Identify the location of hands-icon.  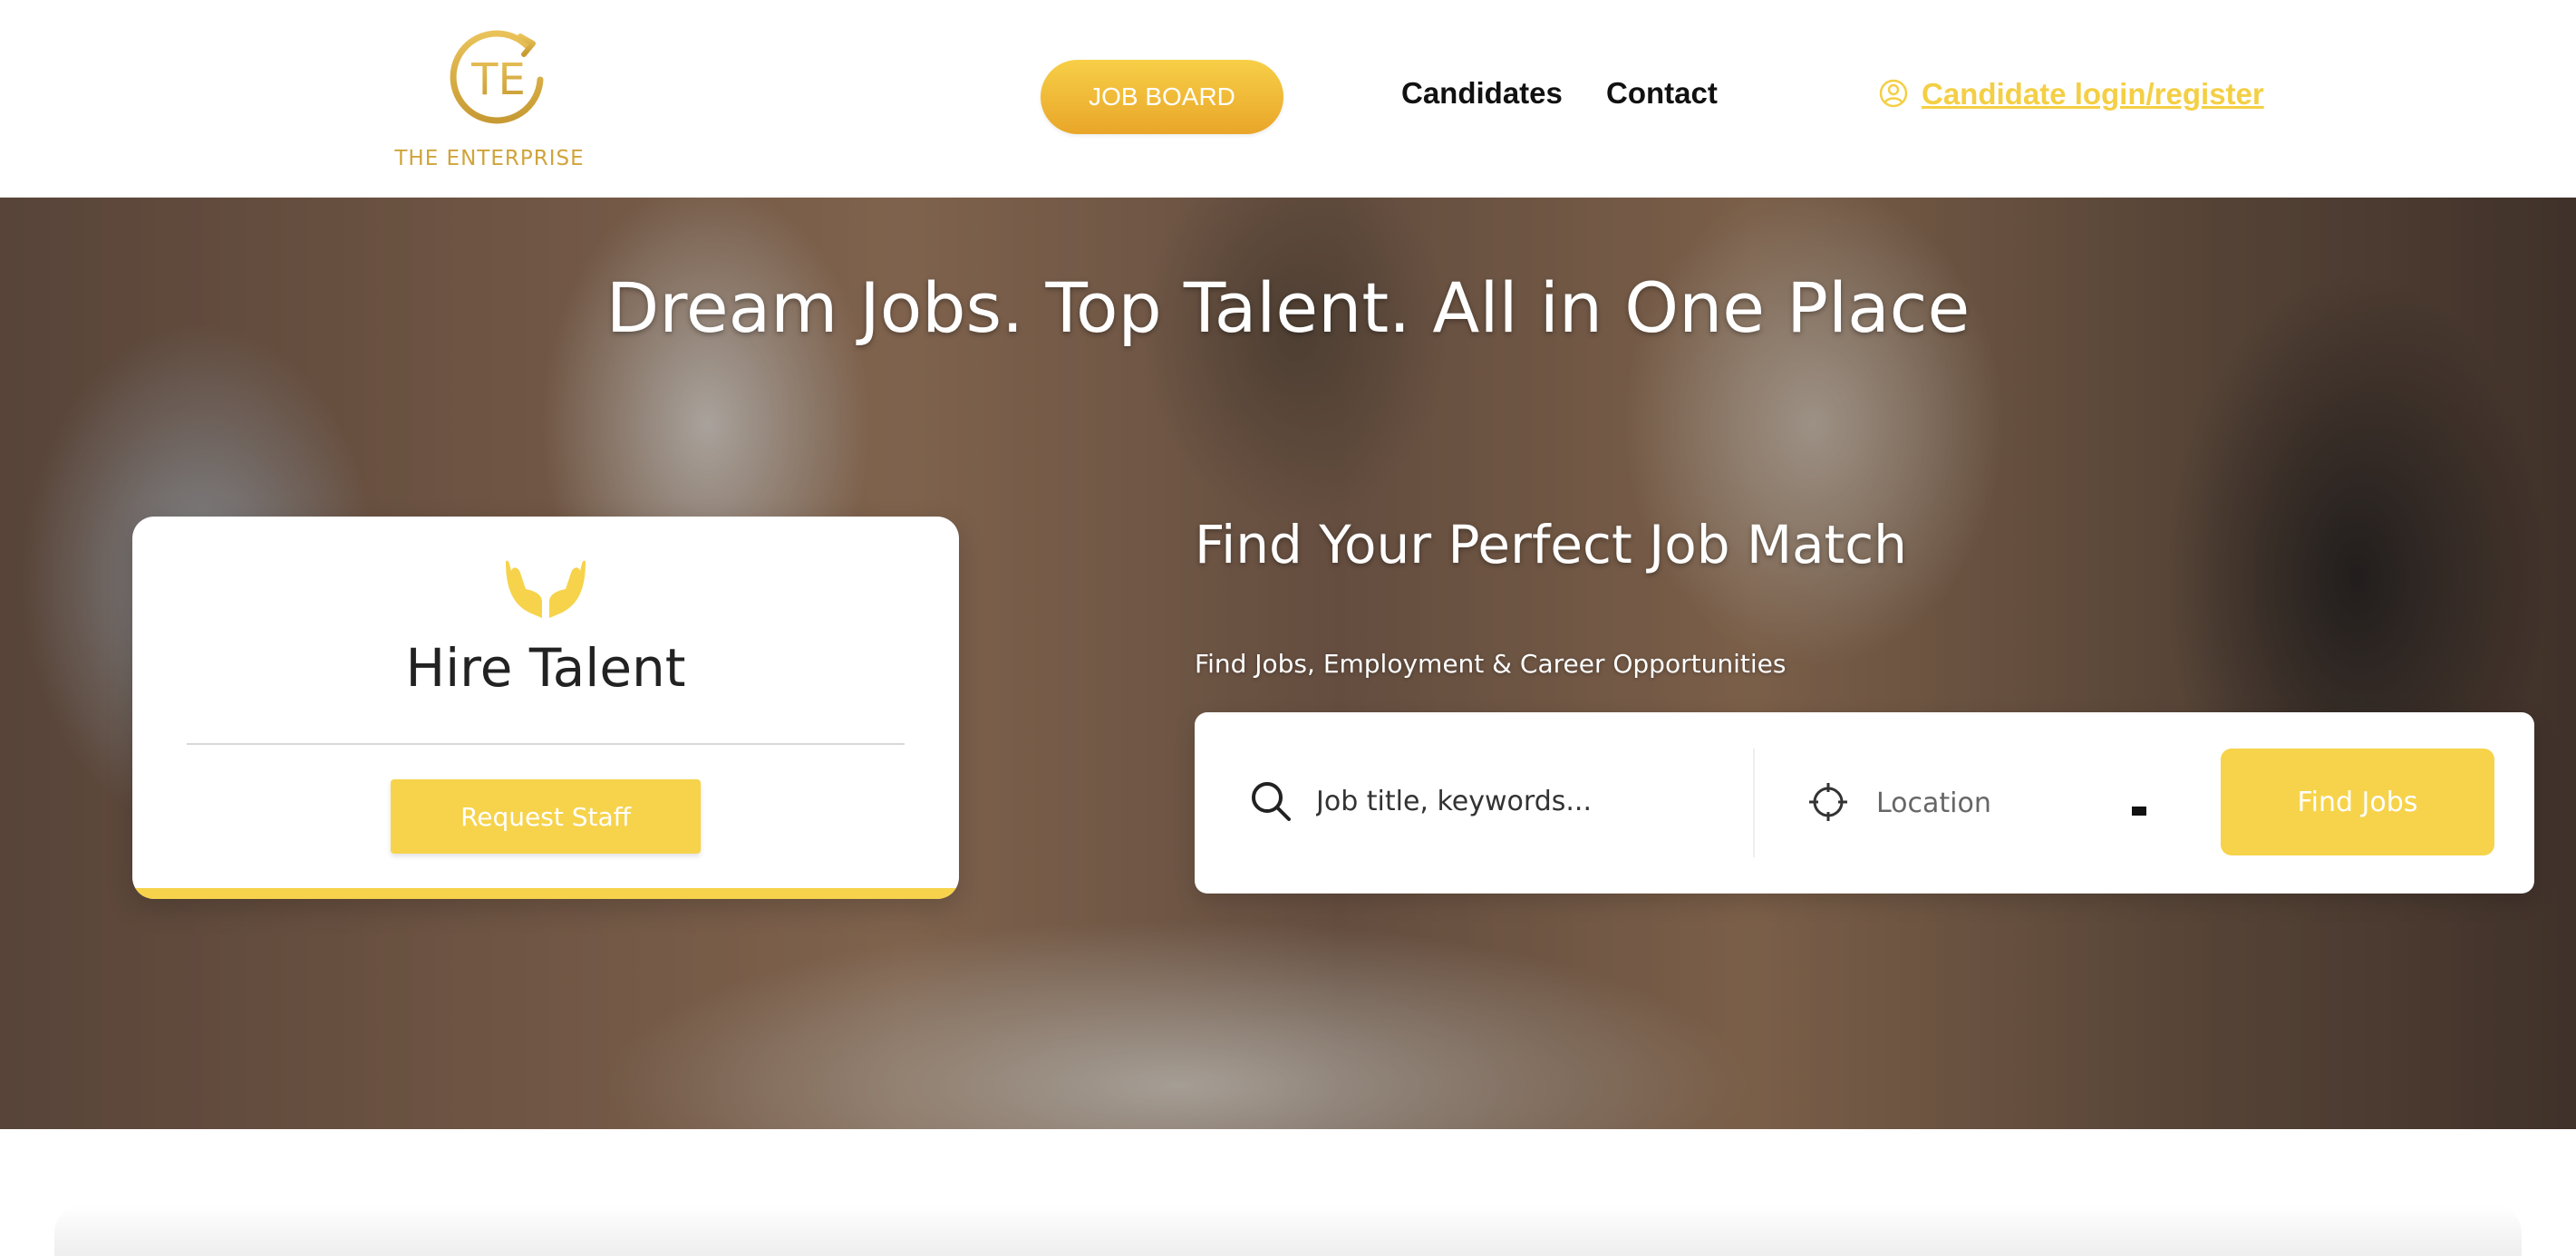
(546, 589).